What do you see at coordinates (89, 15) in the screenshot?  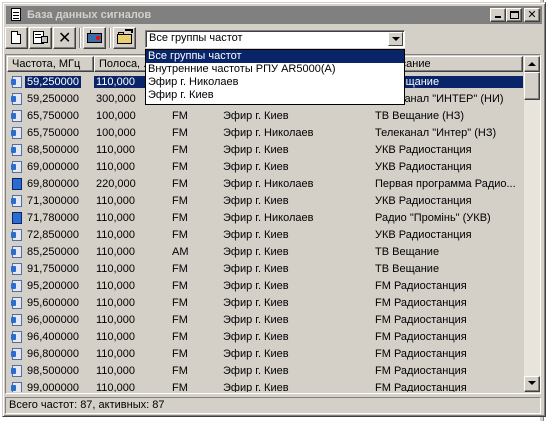 I see `window-title: База данных сигналов` at bounding box center [89, 15].